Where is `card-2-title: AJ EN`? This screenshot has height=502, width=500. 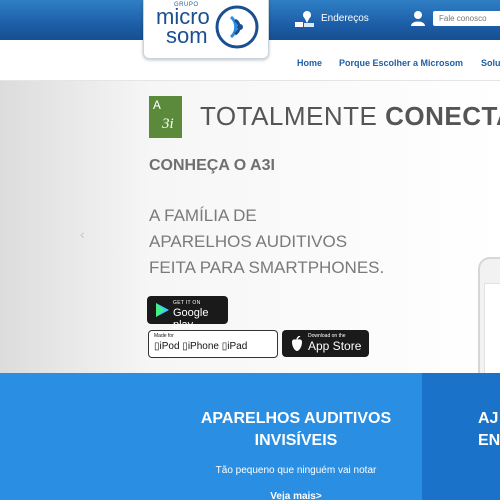
card-2-title: AJ EN is located at coordinates (489, 430).